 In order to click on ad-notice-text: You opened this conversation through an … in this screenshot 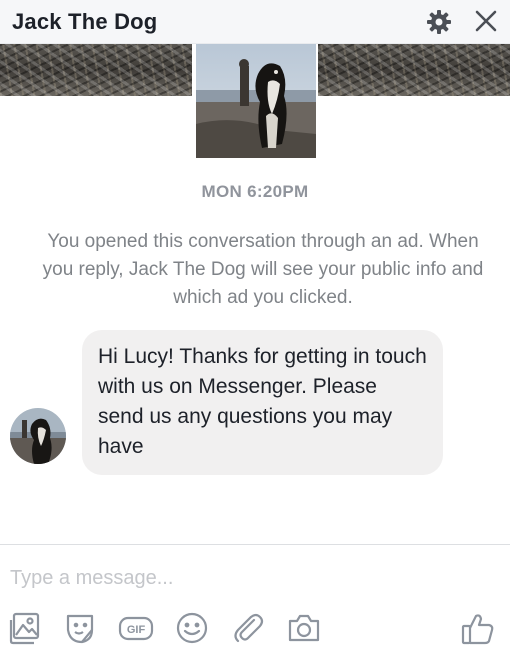, I will do `click(263, 269)`.